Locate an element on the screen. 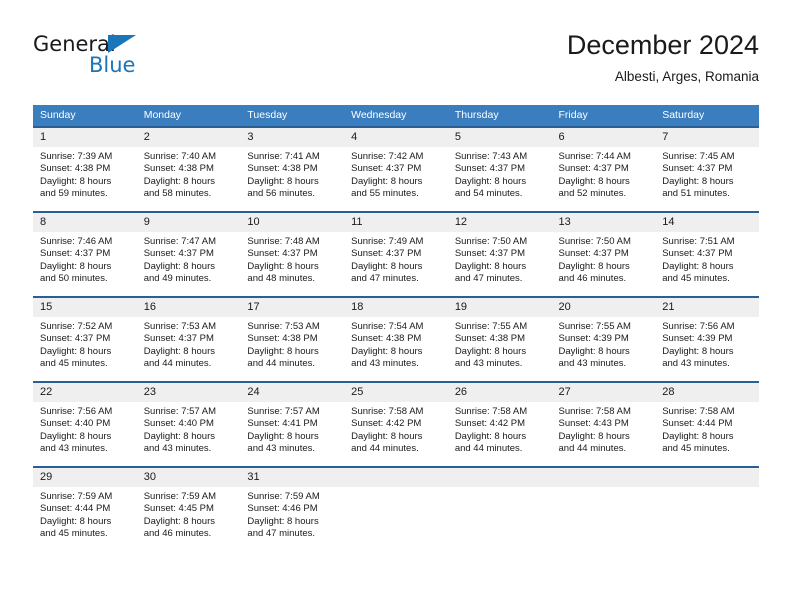  sunrise-text: Sunrise: 7:48 AM is located at coordinates (283, 241).